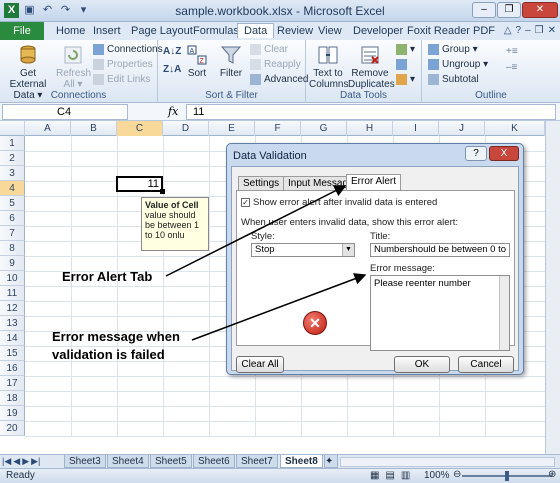 The width and height of the screenshot is (560, 483). Describe the element at coordinates (121, 79) in the screenshot. I see `edit-links-button: Edit Links` at that location.